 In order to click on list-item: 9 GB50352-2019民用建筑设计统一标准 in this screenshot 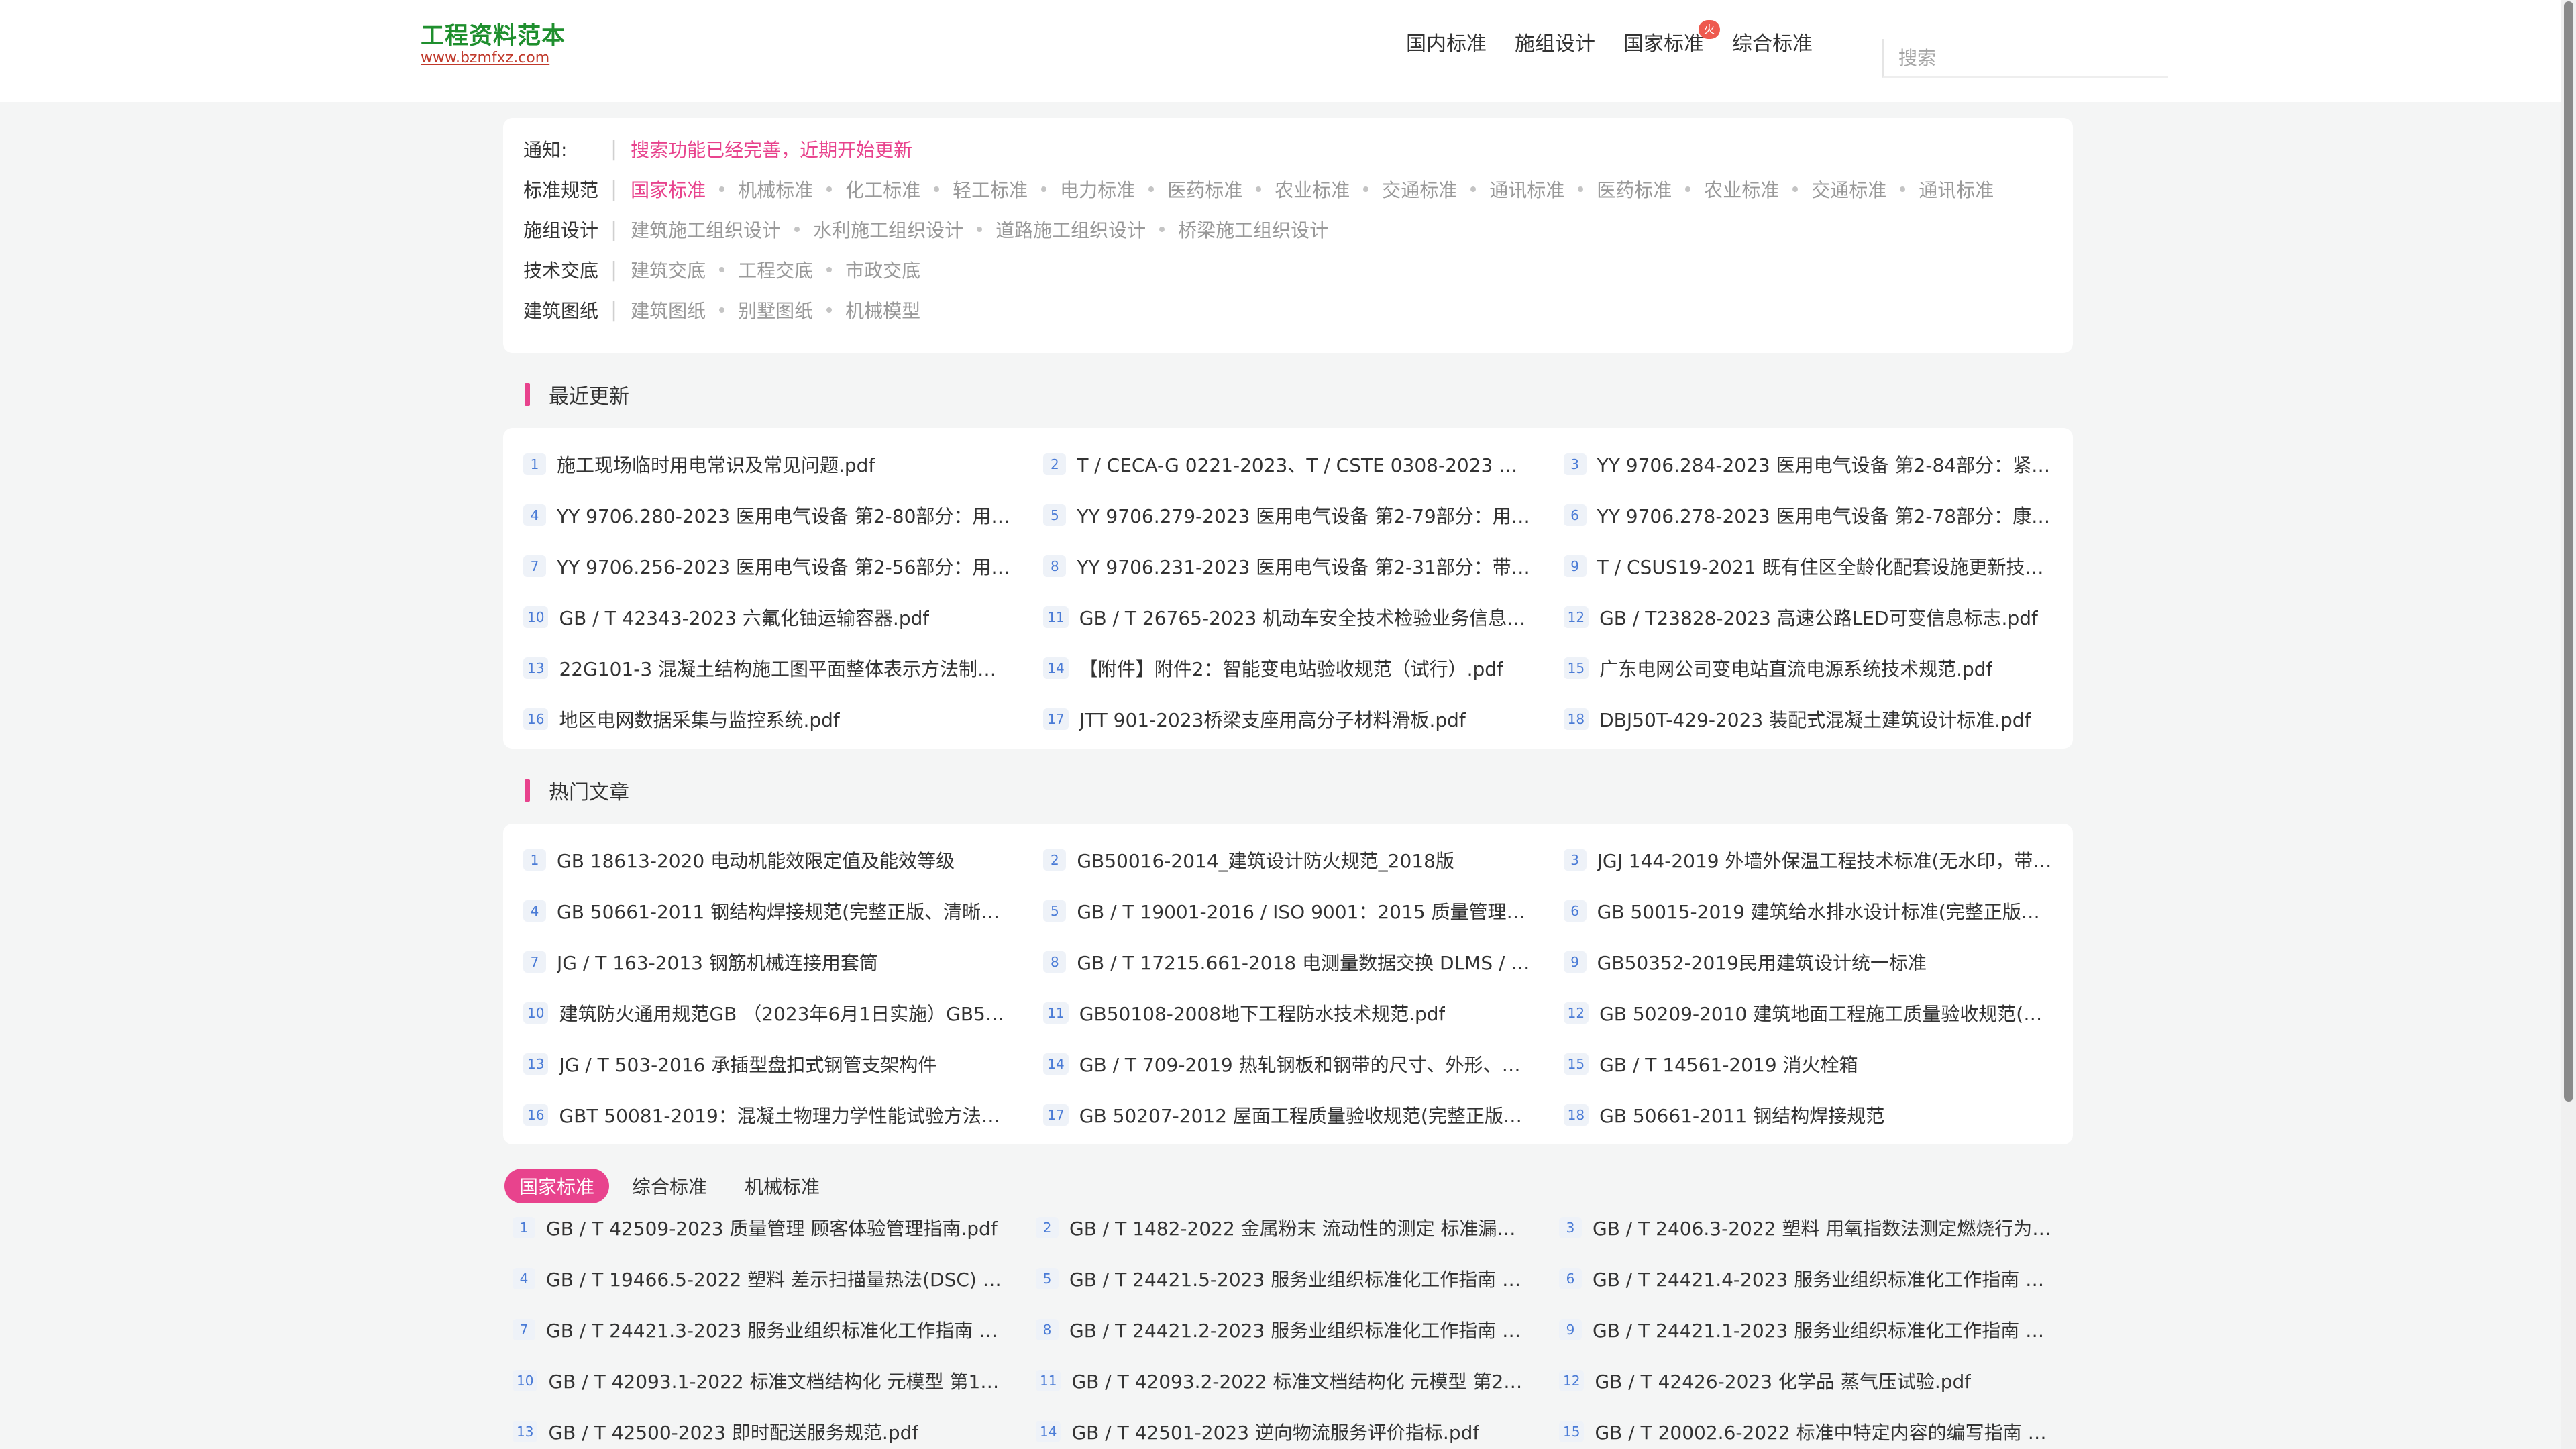, I will do `click(1808, 961)`.